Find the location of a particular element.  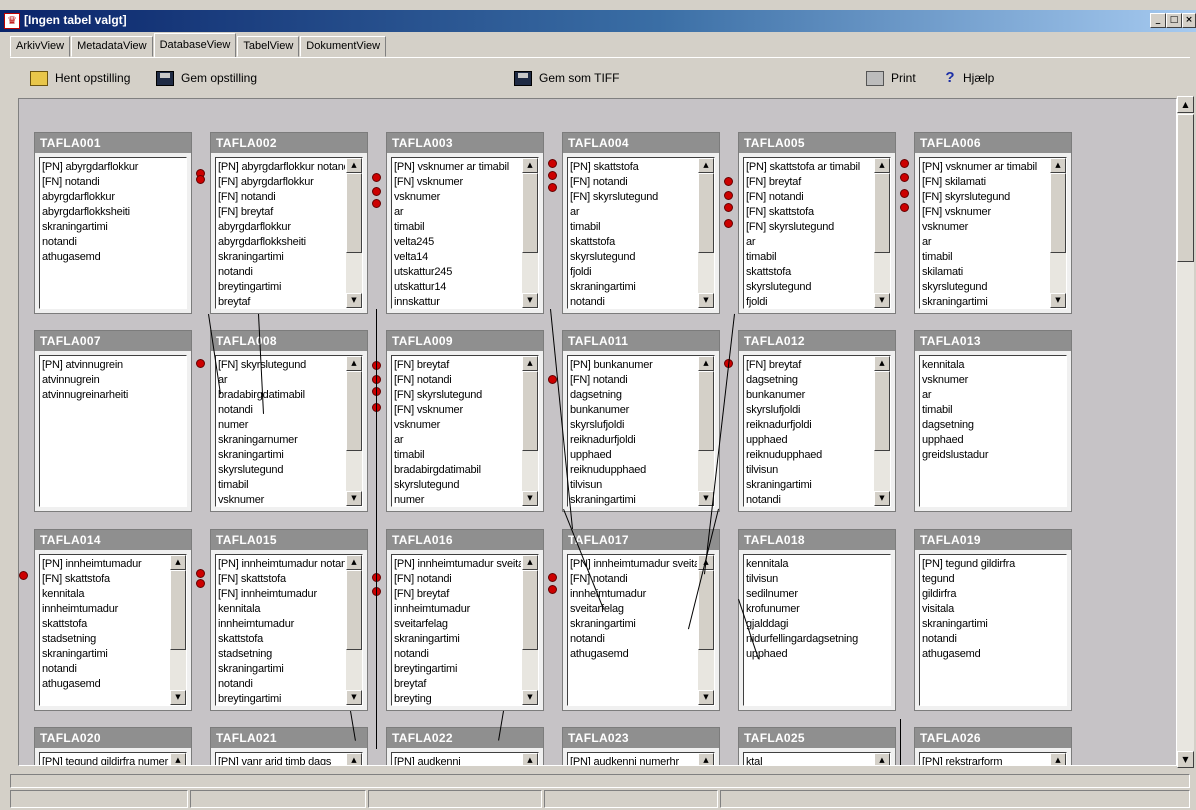

table-name: TAFLA019 is located at coordinates (993, 540).